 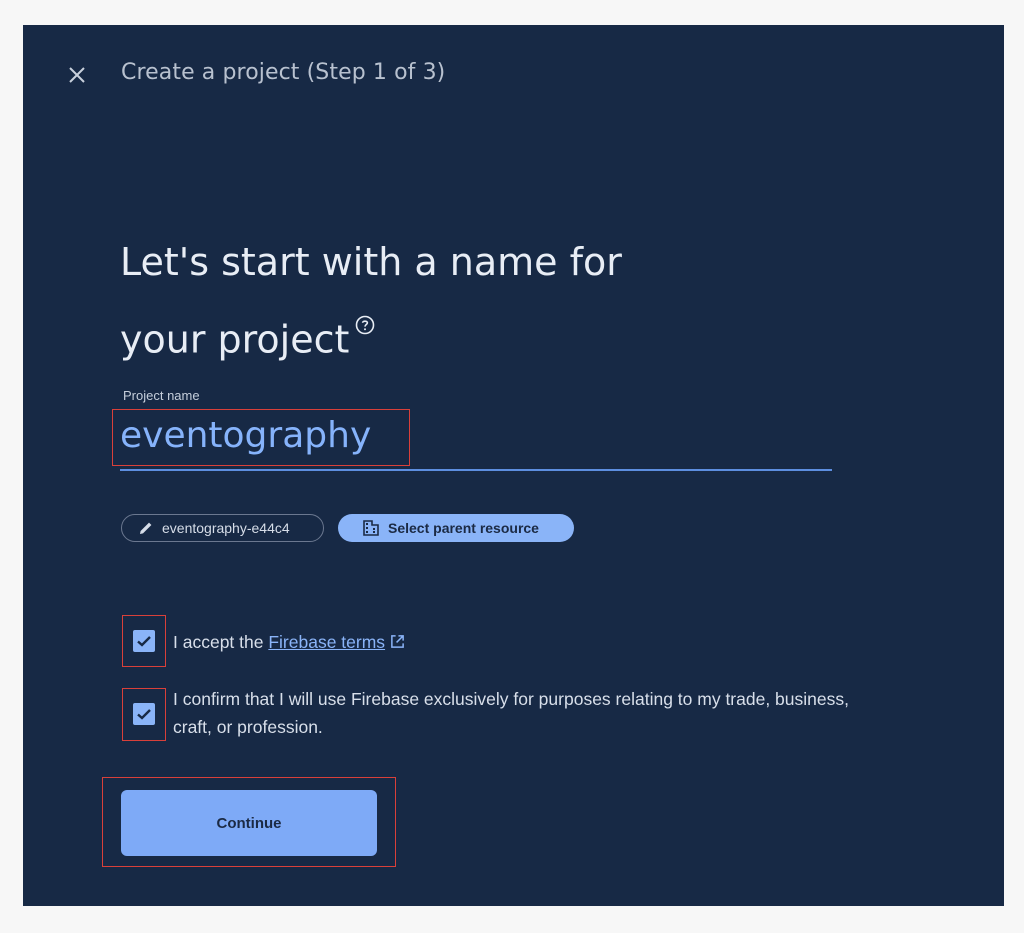 What do you see at coordinates (144, 641) in the screenshot?
I see `highlight-terms-checkbox` at bounding box center [144, 641].